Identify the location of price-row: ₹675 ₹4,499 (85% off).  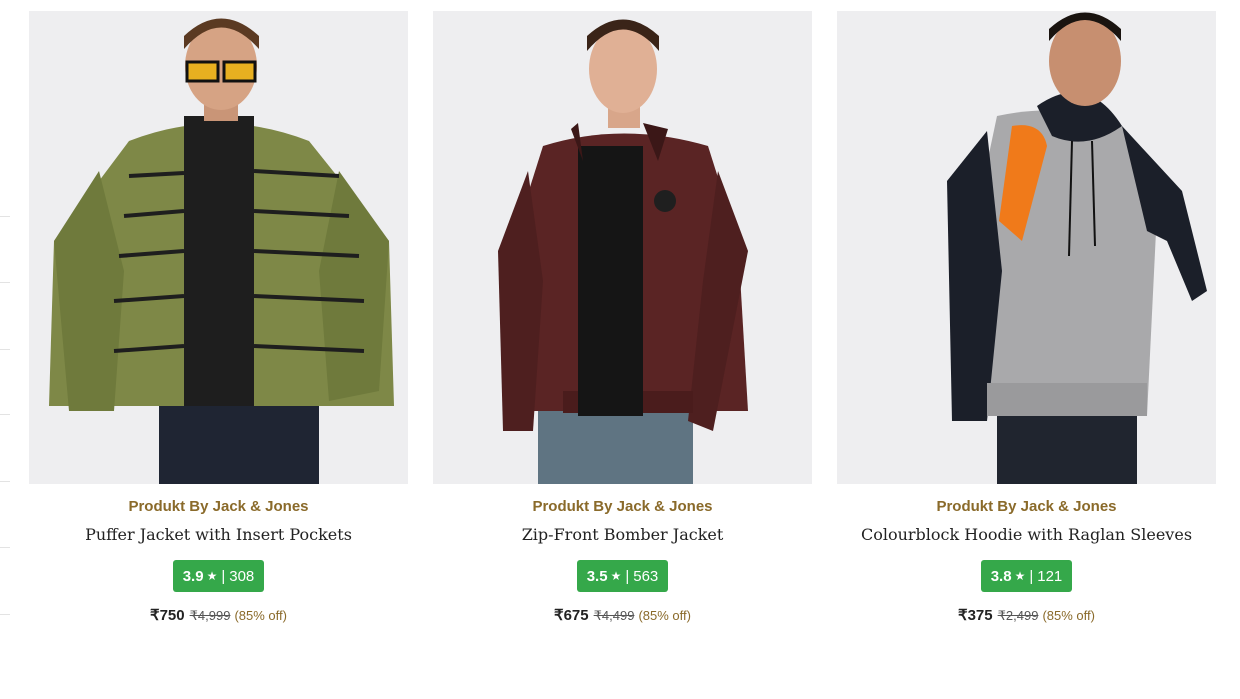
(622, 615).